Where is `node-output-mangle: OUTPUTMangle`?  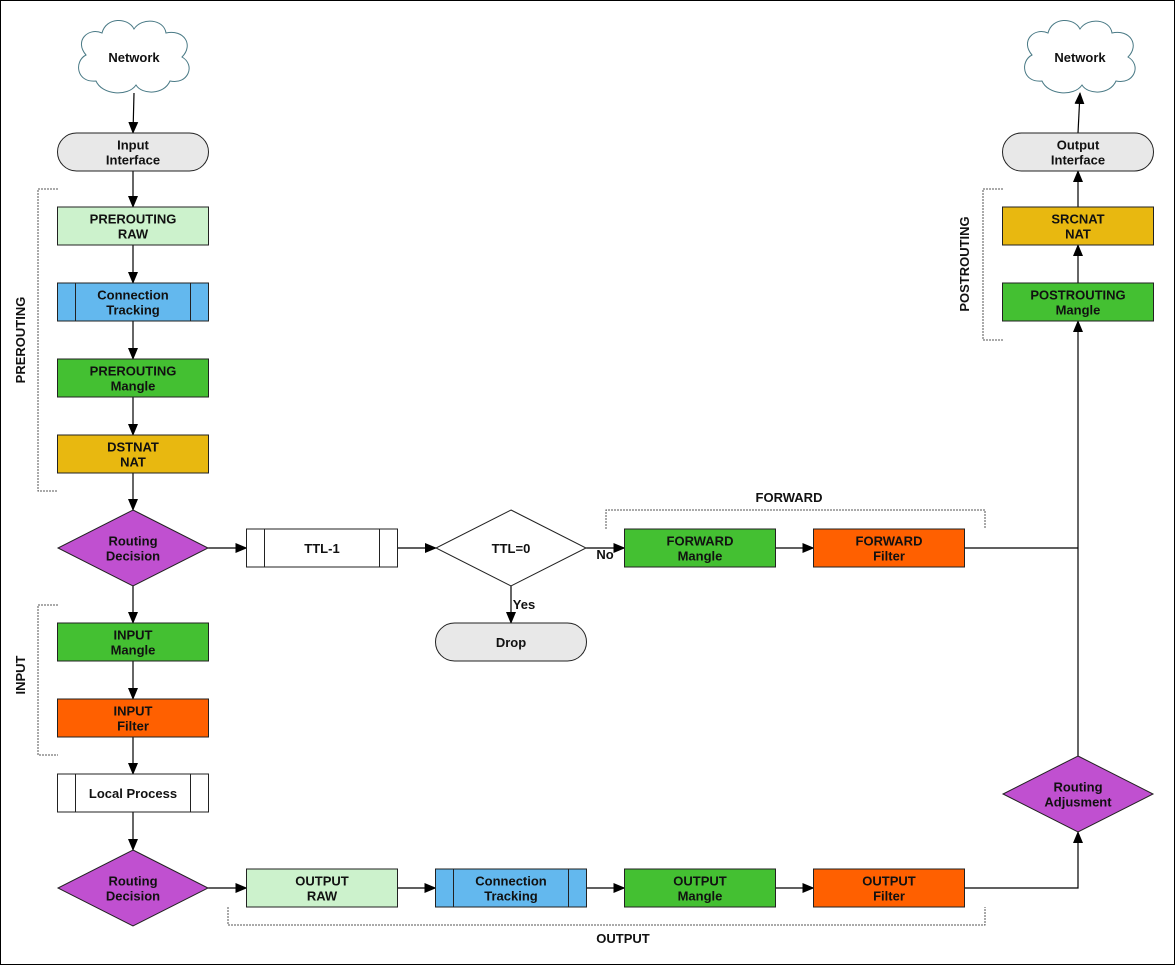 node-output-mangle: OUTPUTMangle is located at coordinates (700, 888).